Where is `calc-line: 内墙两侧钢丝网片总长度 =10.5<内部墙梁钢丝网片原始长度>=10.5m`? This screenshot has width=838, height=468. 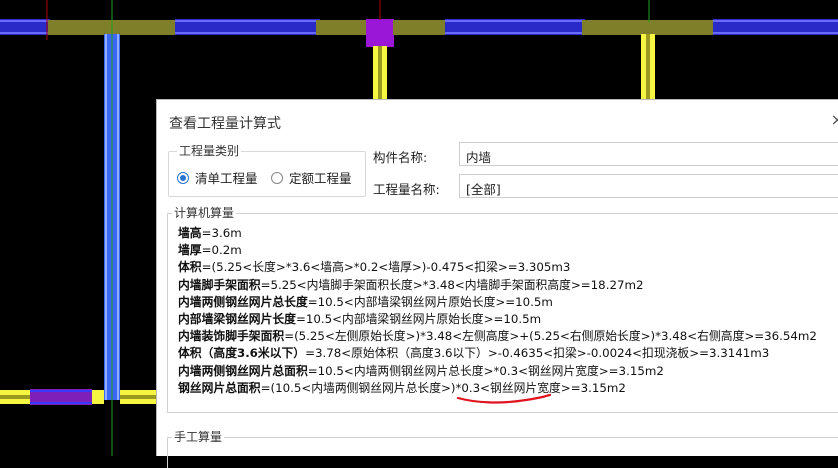
calc-line: 内墙两侧钢丝网片总长度 =10.5<内部墙梁钢丝网片原始长度>=10.5m is located at coordinates (497, 302).